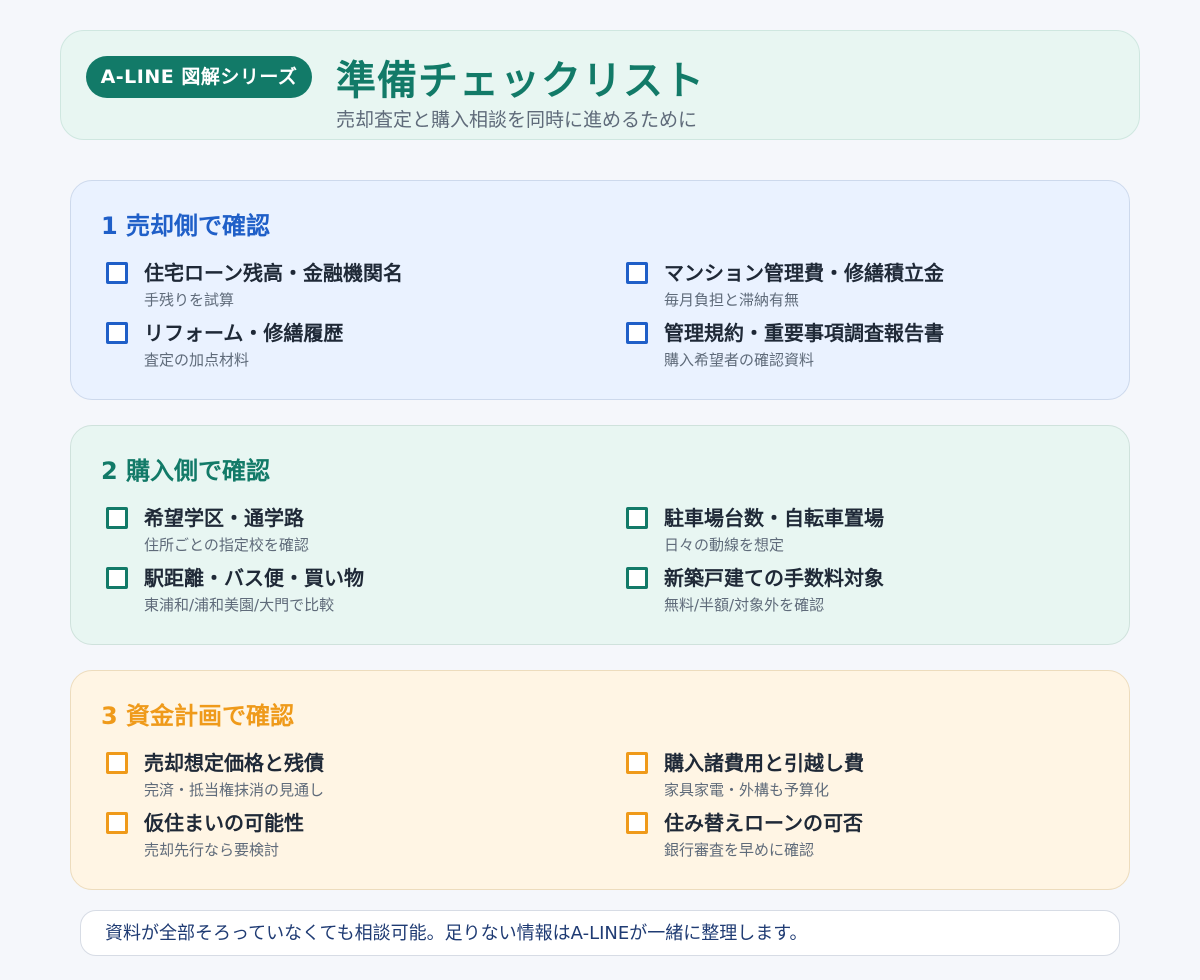 The height and width of the screenshot is (980, 1200). I want to click on item-note: 完済・抵当権抹消の見通し, so click(234, 790).